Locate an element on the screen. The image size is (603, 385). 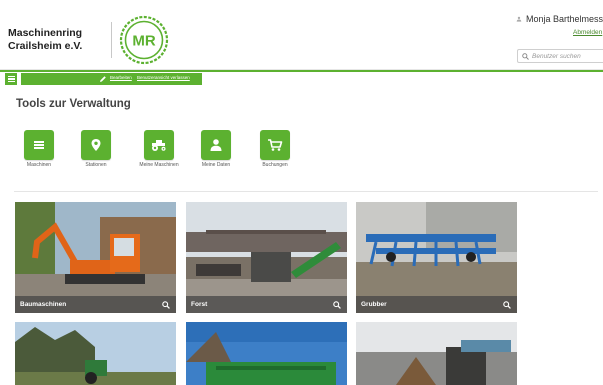
category-label: Grubber is located at coordinates (374, 304).